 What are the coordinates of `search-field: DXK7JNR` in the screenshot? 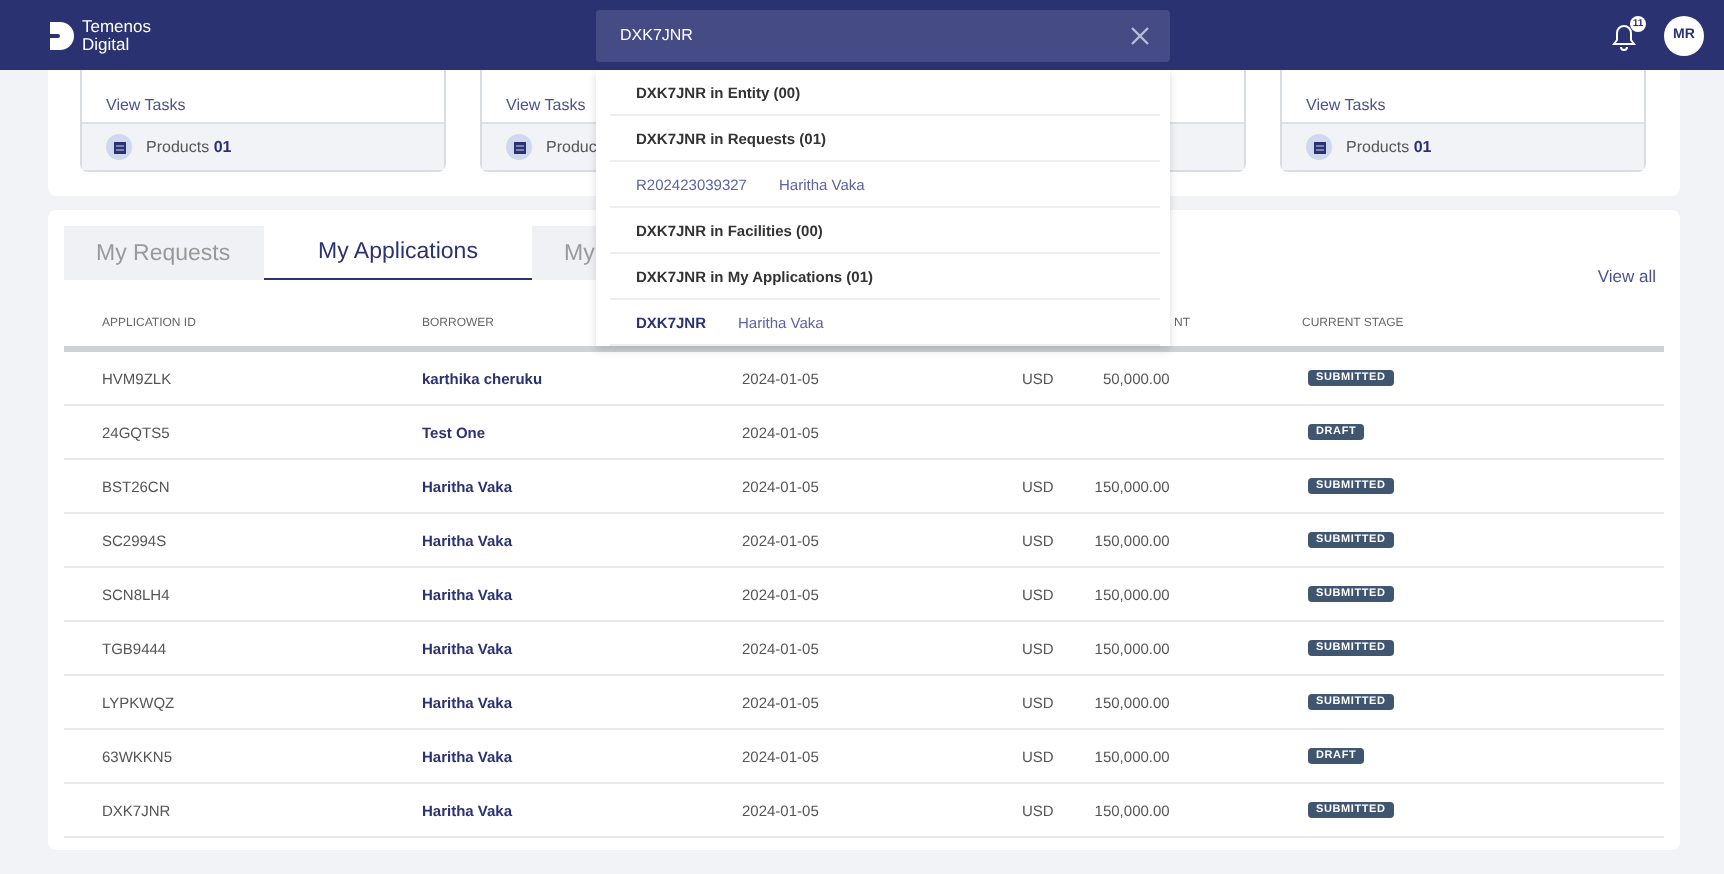 It's located at (883, 35).